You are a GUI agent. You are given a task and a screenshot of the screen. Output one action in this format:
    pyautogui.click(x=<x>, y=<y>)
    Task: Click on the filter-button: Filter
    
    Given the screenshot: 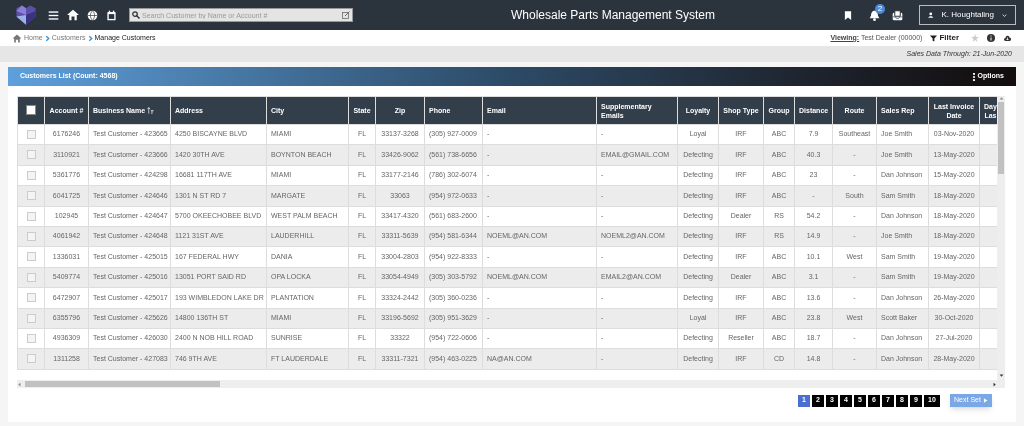 What is the action you would take?
    pyautogui.click(x=944, y=38)
    